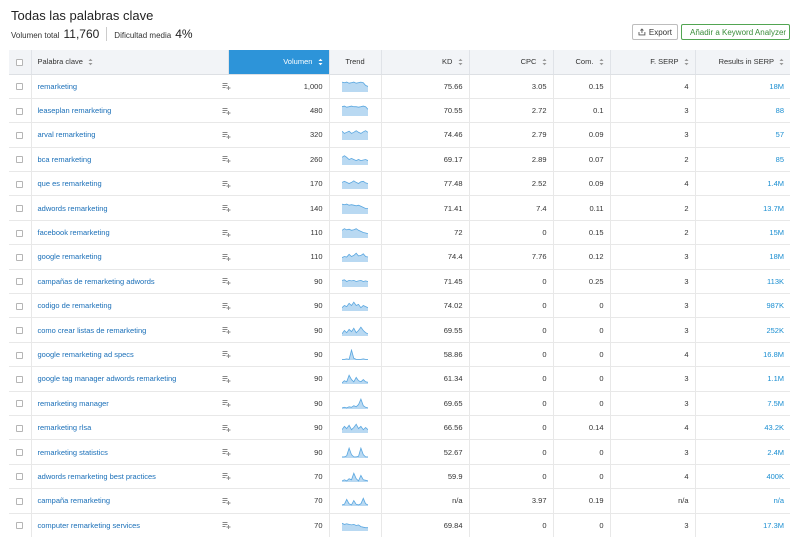  Describe the element at coordinates (742, 233) in the screenshot. I see `results-in-serp-value: 15M` at that location.